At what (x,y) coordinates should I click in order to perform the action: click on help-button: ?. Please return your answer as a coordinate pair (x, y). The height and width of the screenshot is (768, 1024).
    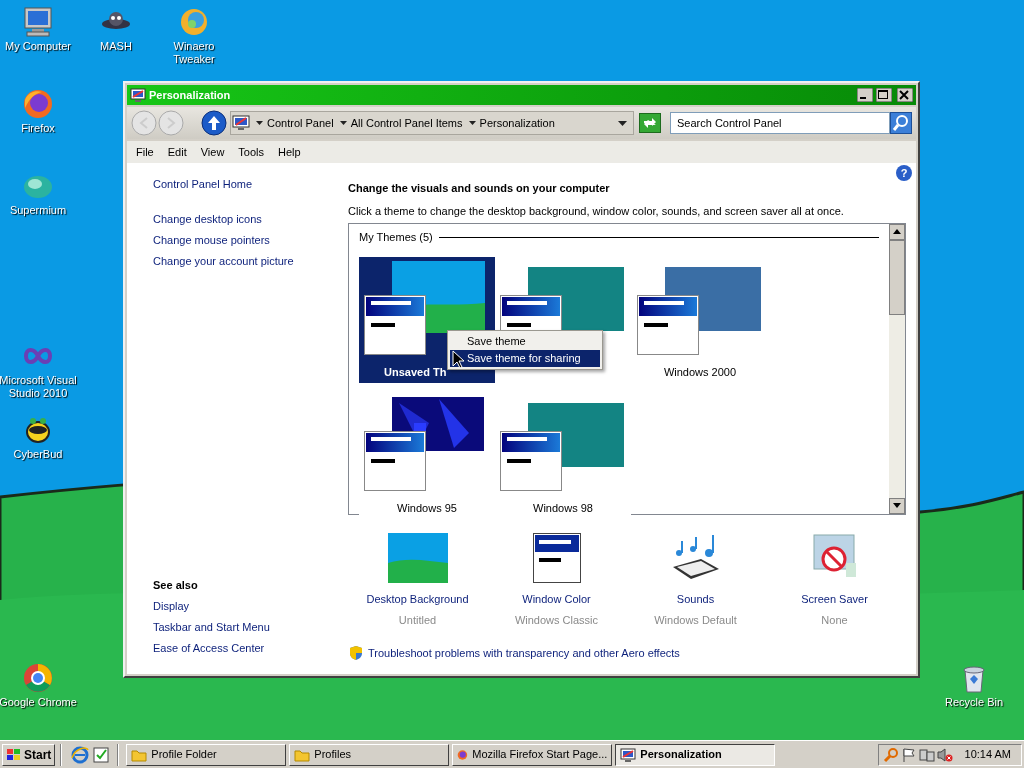
    Looking at the image, I should click on (904, 173).